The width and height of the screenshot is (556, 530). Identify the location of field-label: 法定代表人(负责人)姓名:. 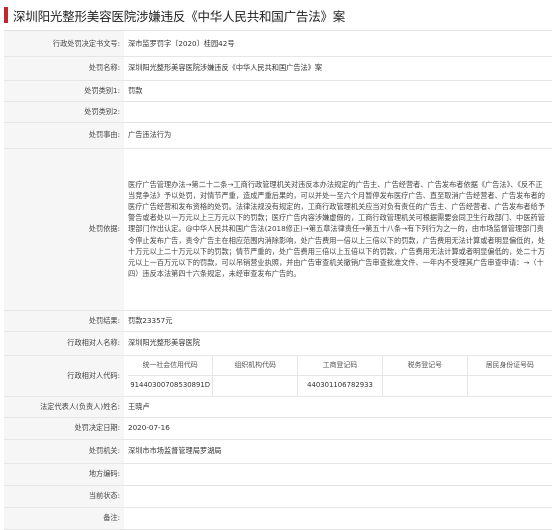
(64, 407).